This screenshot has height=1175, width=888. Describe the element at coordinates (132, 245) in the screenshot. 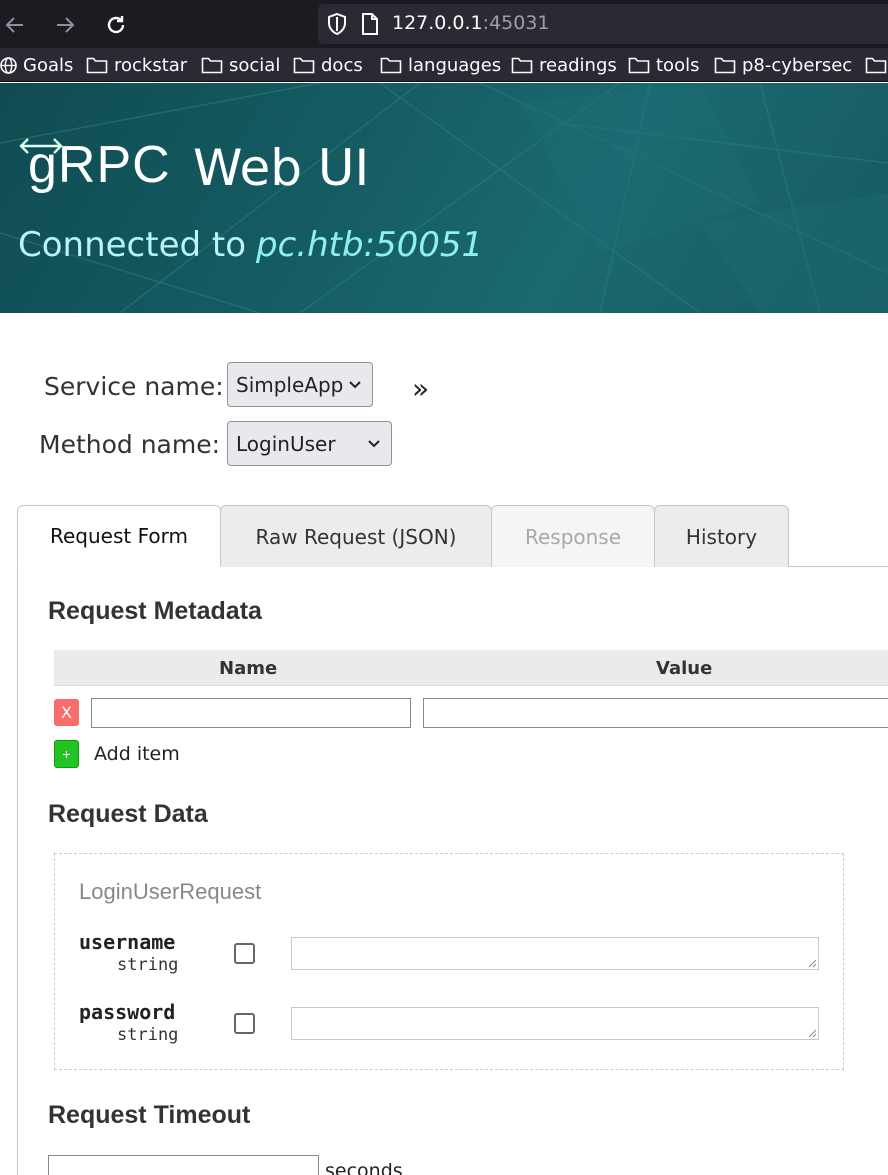

I see `connected-prefix: Connected to` at that location.